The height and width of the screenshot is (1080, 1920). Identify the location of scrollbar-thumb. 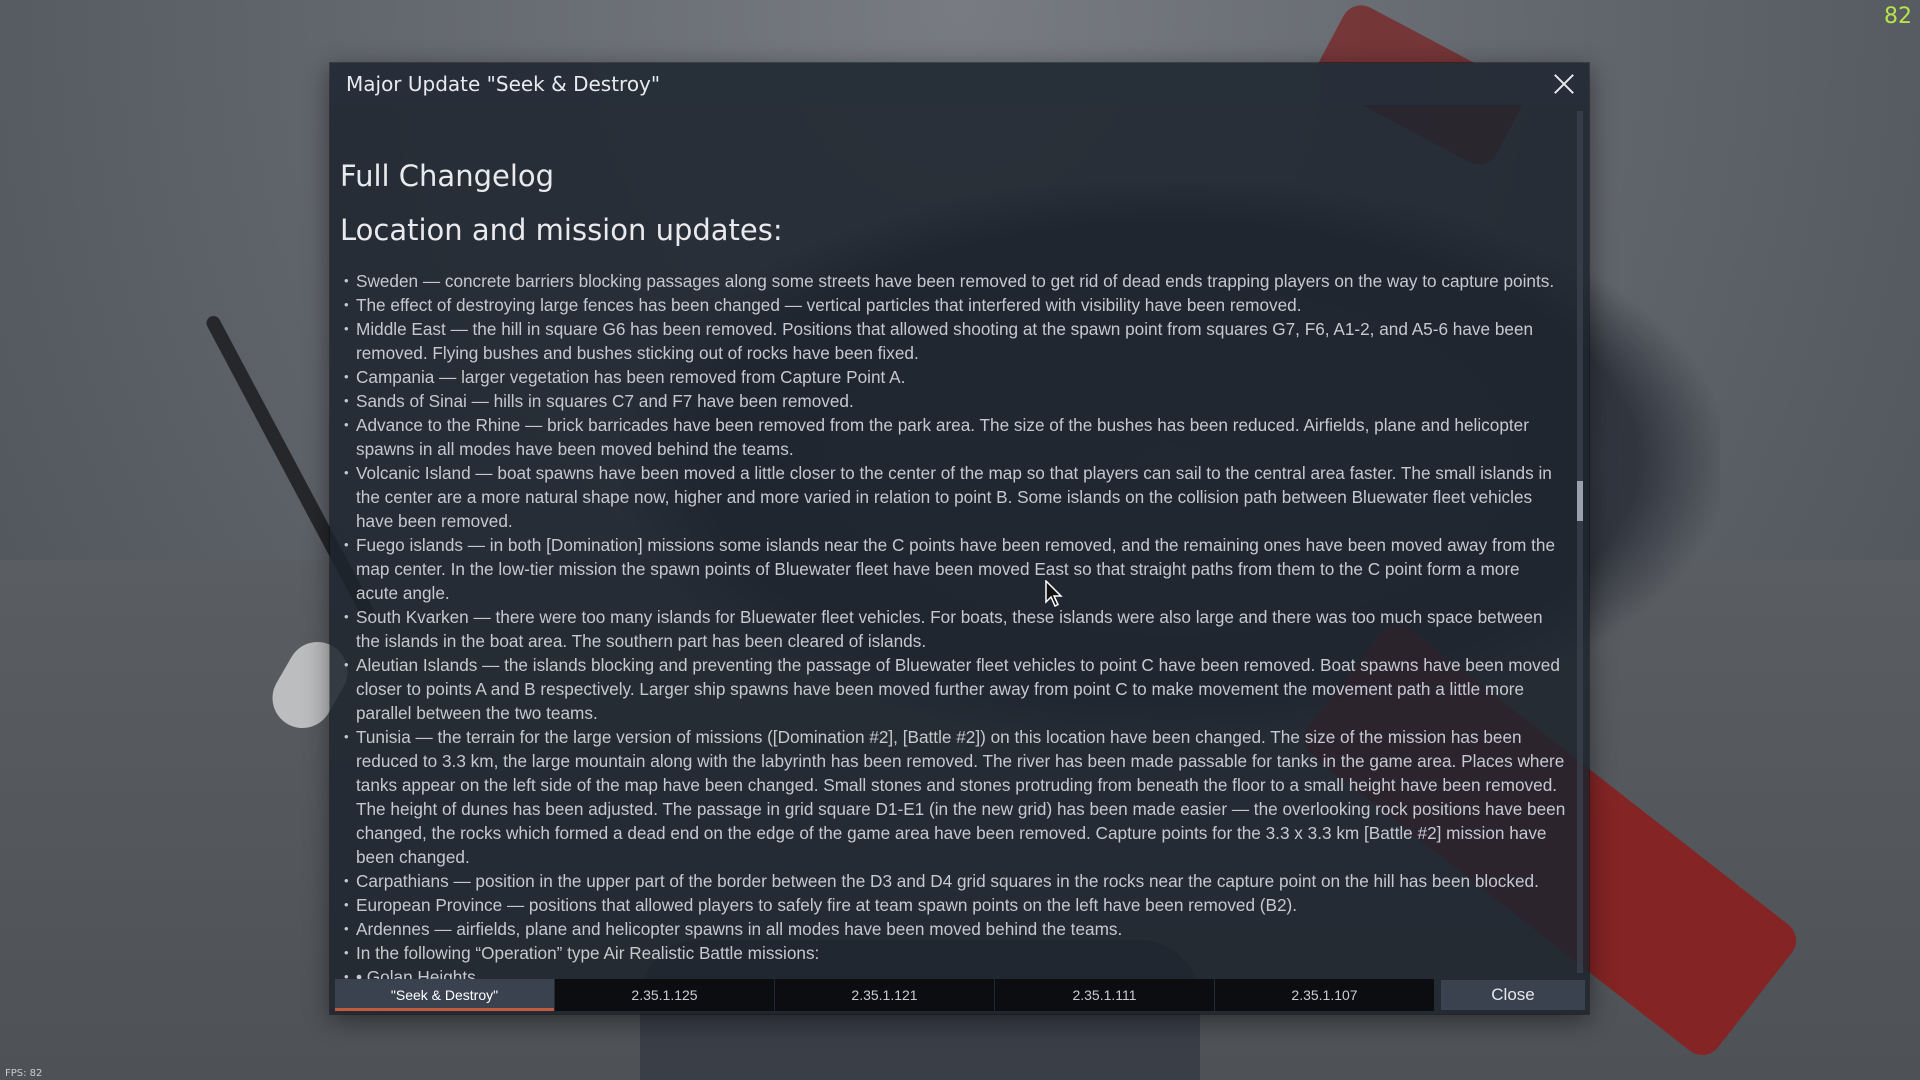
(1580, 501).